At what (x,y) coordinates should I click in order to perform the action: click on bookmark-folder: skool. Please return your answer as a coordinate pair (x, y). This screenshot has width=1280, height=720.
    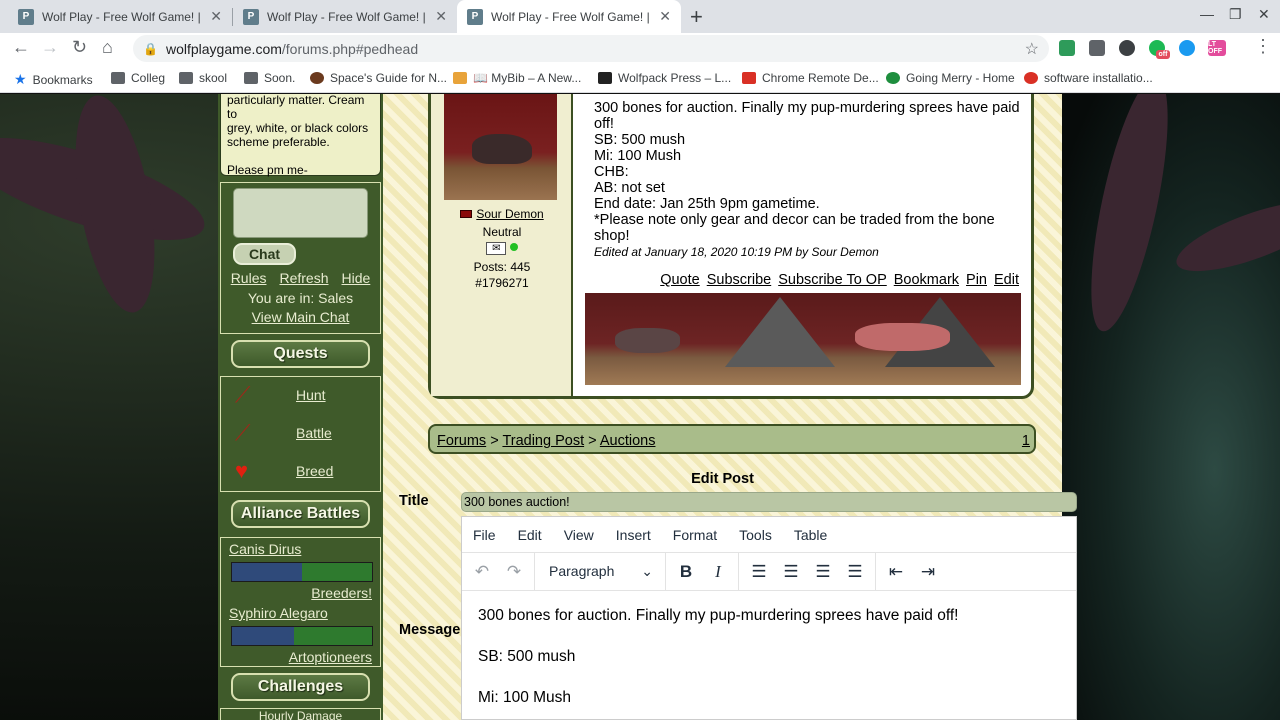
    Looking at the image, I should click on (203, 78).